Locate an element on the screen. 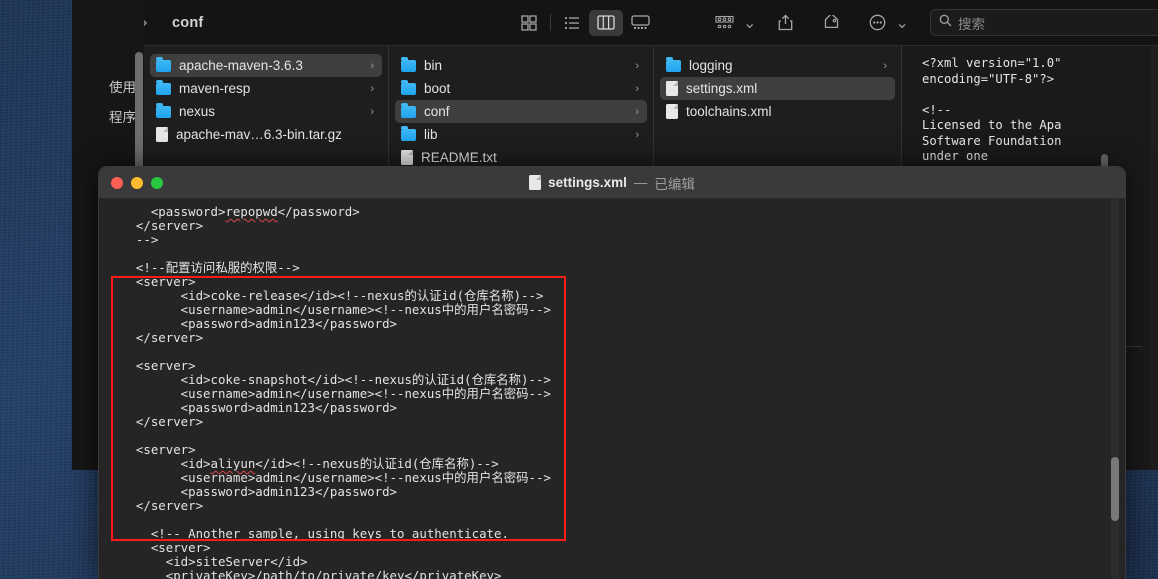 This screenshot has height=579, width=1158. finder-item-apache-maven-targz: apache-mav…6.3-bin.tar.gz is located at coordinates (266, 134).